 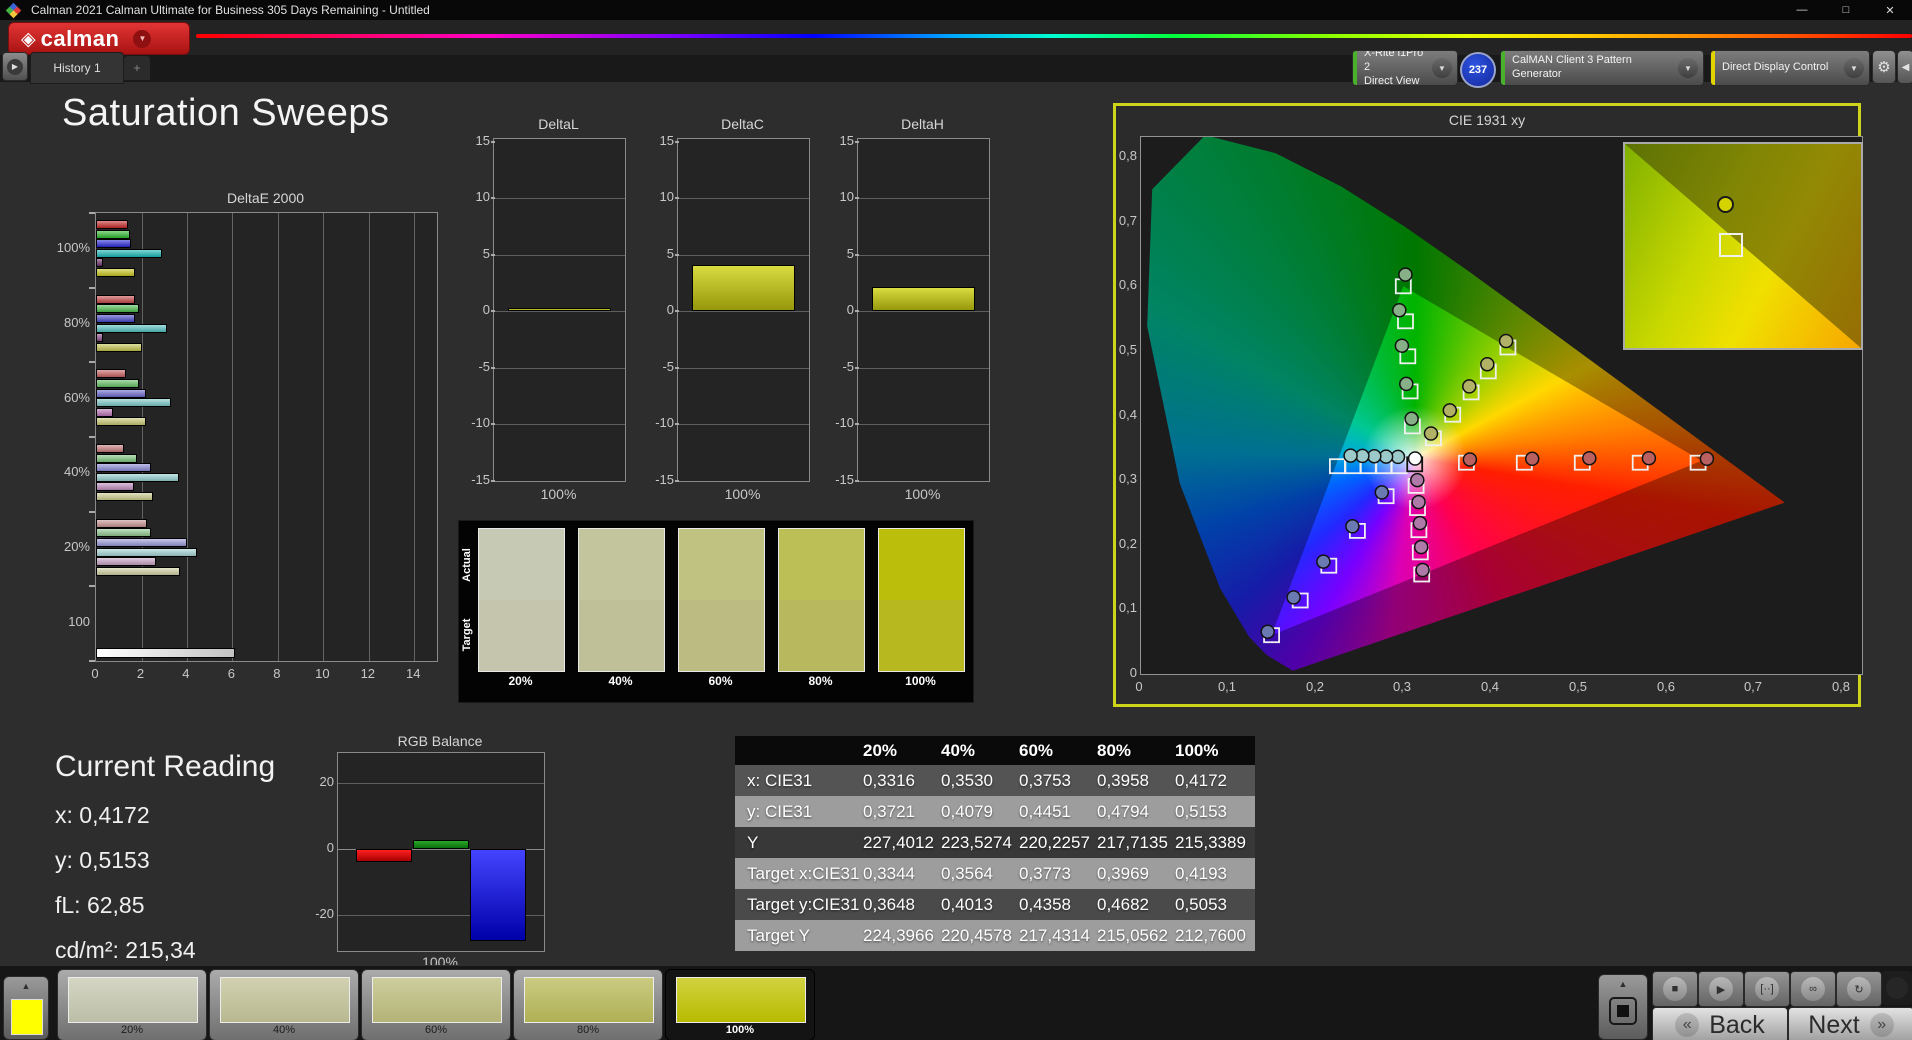 What do you see at coordinates (436, 1004) in the screenshot?
I see `pattern-button-60%: 60%` at bounding box center [436, 1004].